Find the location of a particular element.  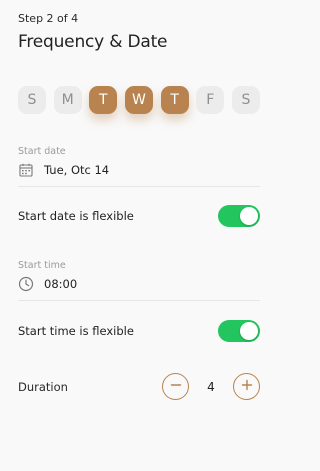

start-date-field: Tue, Otc 14 is located at coordinates (63, 170).